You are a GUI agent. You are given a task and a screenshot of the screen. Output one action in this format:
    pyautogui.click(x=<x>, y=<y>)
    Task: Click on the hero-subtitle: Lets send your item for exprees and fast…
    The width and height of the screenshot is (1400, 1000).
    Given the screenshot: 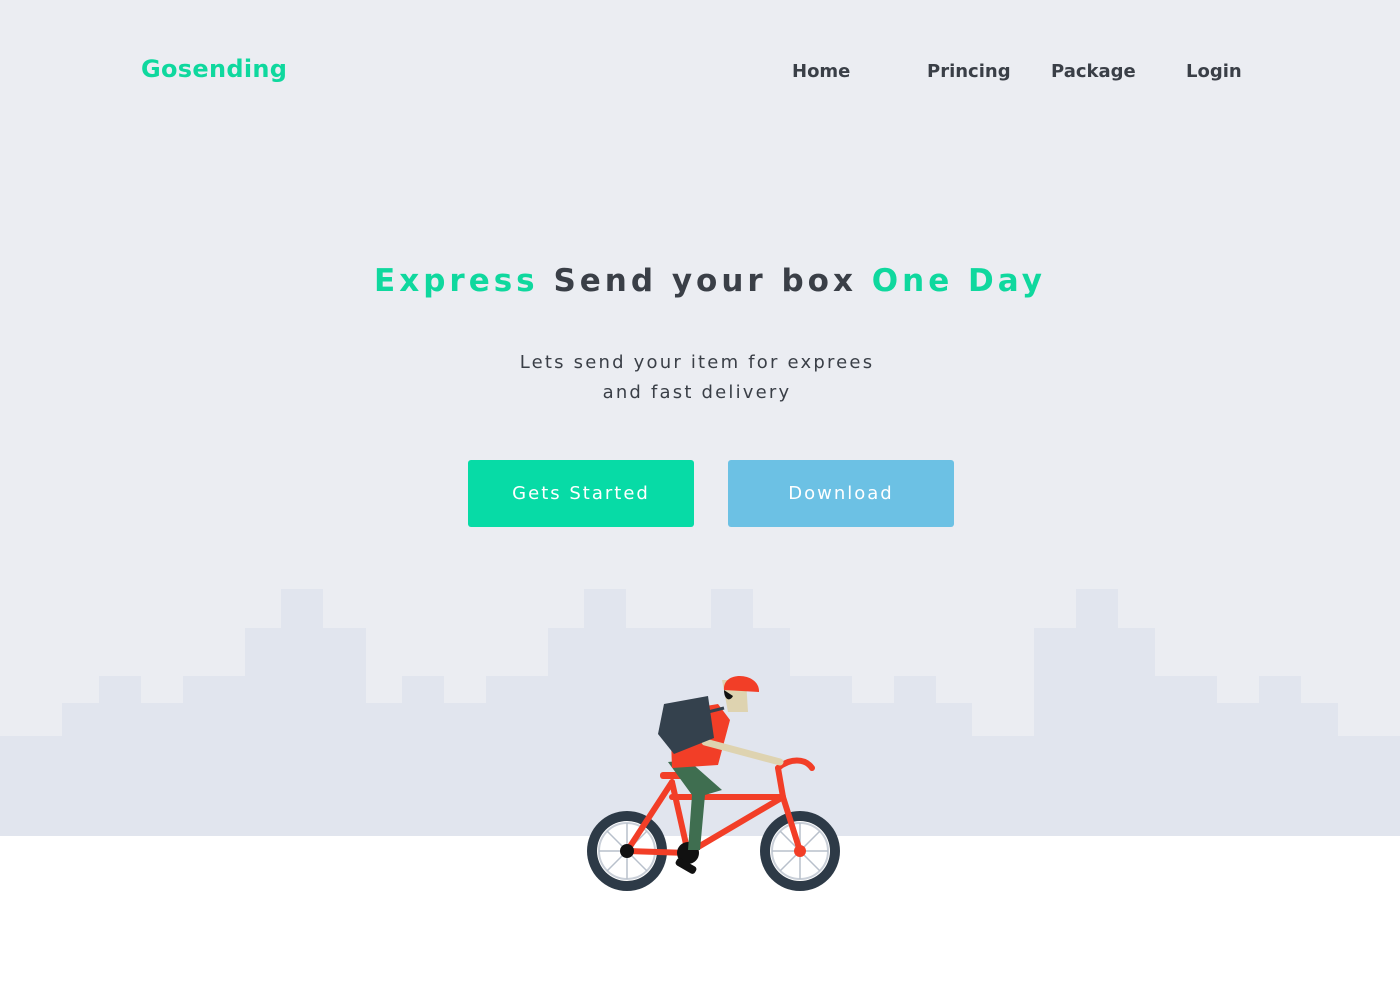 What is the action you would take?
    pyautogui.click(x=697, y=378)
    